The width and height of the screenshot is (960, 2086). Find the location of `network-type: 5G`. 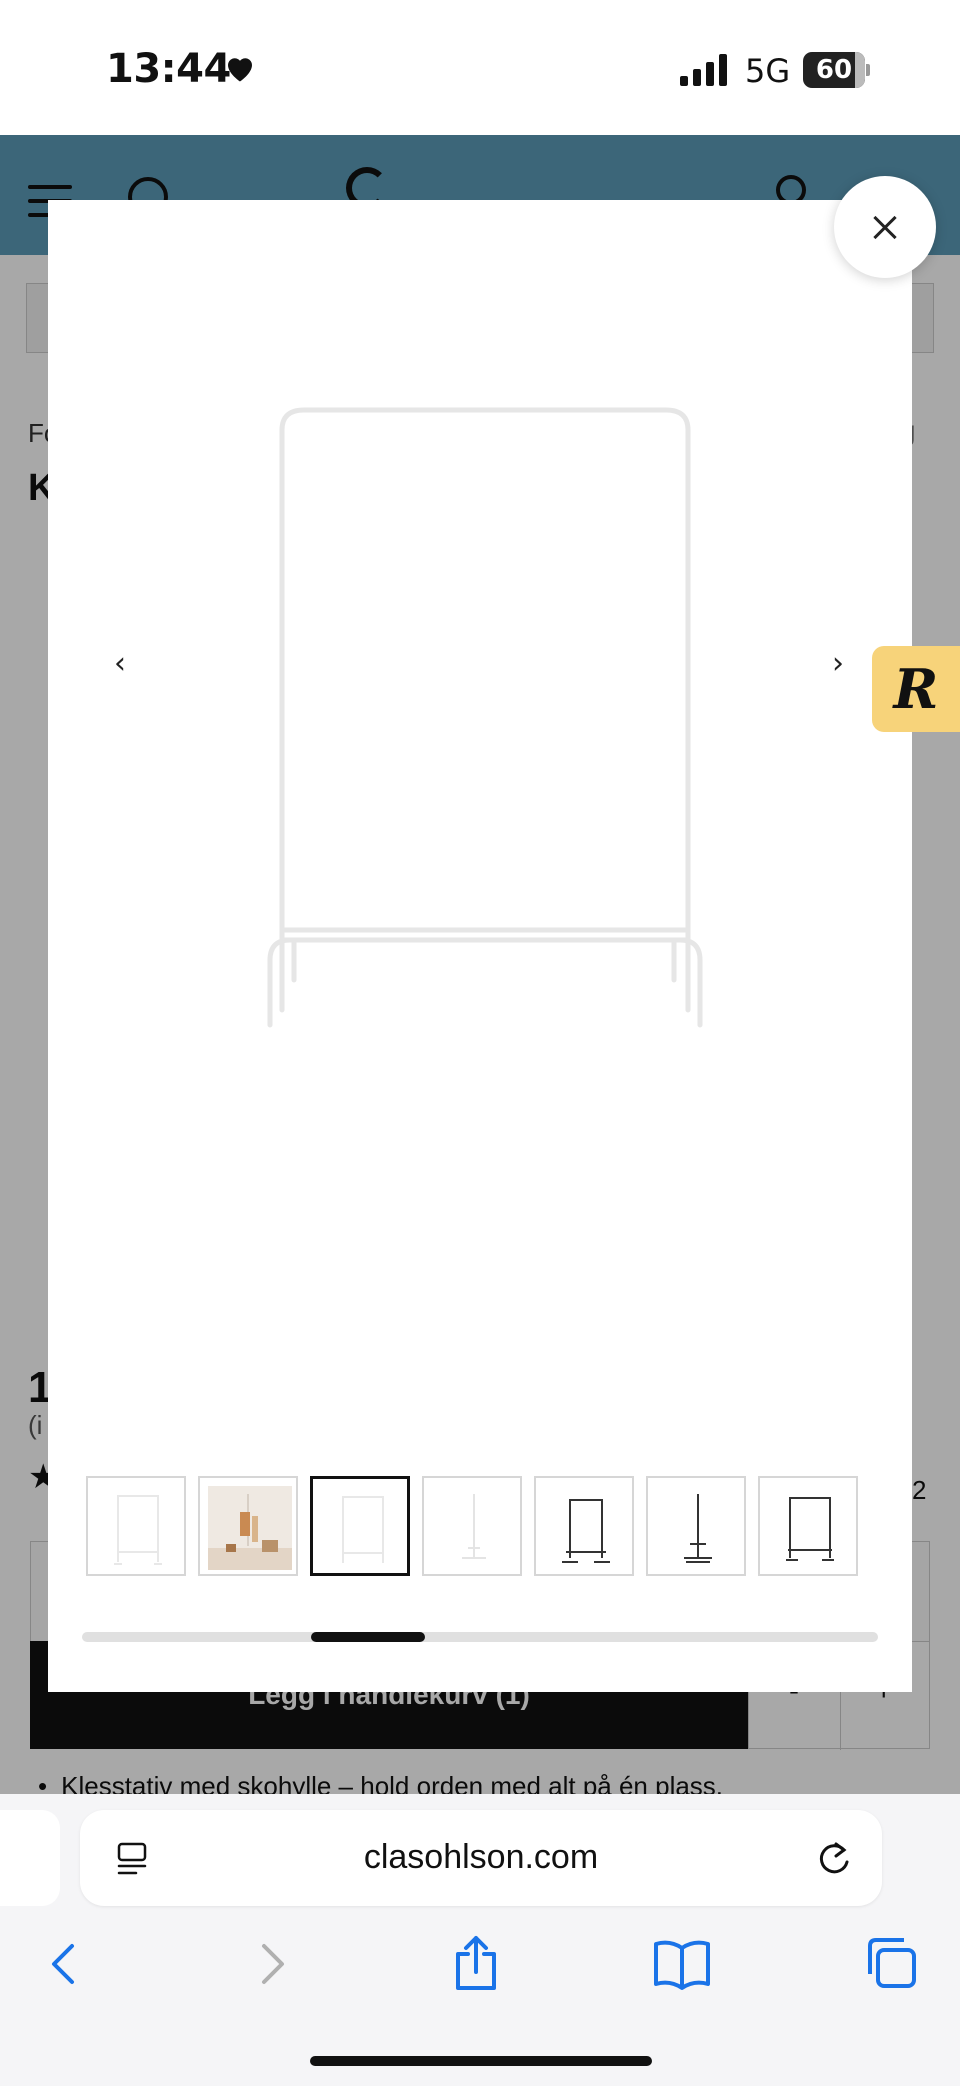

network-type: 5G is located at coordinates (768, 71).